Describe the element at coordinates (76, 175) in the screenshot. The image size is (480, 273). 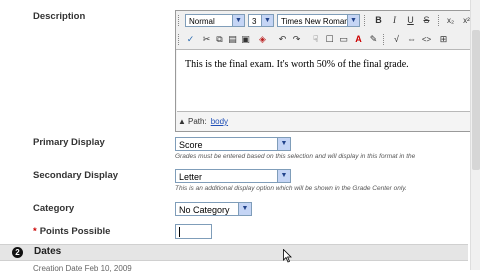
I see `secondary-display-label: Secondary Display` at that location.